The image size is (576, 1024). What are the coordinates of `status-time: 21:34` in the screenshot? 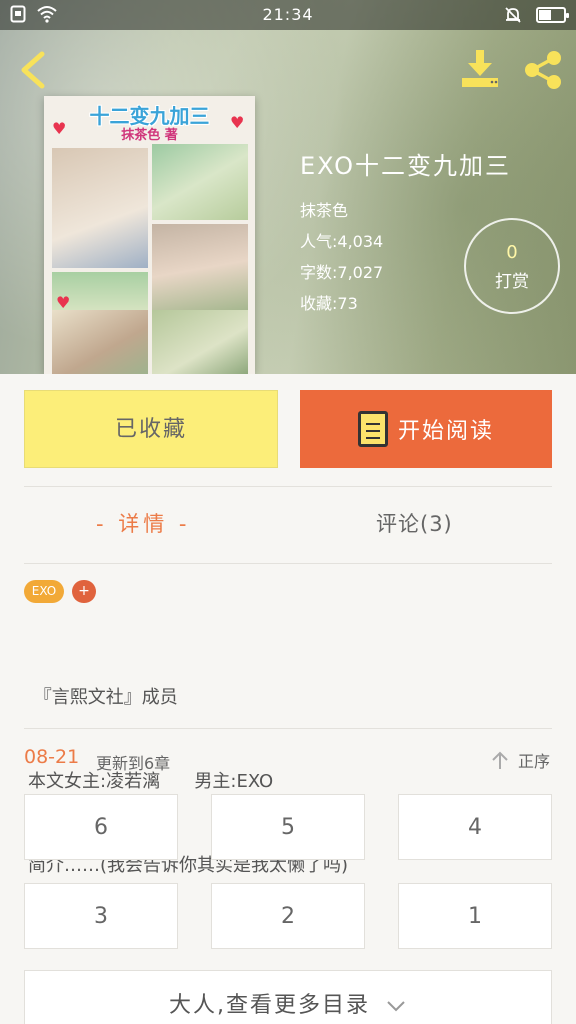 It's located at (288, 14).